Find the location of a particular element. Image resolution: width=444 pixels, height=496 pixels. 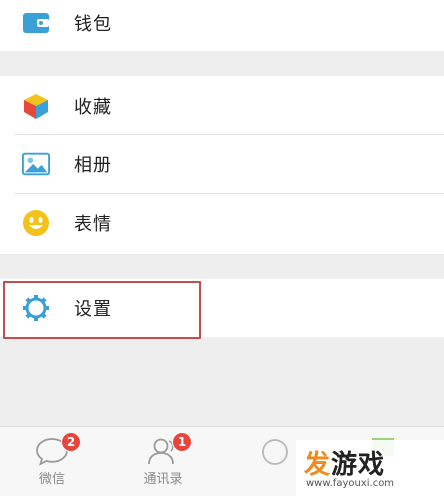

menu-group-wallet: 钱包 is located at coordinates (222, 25).